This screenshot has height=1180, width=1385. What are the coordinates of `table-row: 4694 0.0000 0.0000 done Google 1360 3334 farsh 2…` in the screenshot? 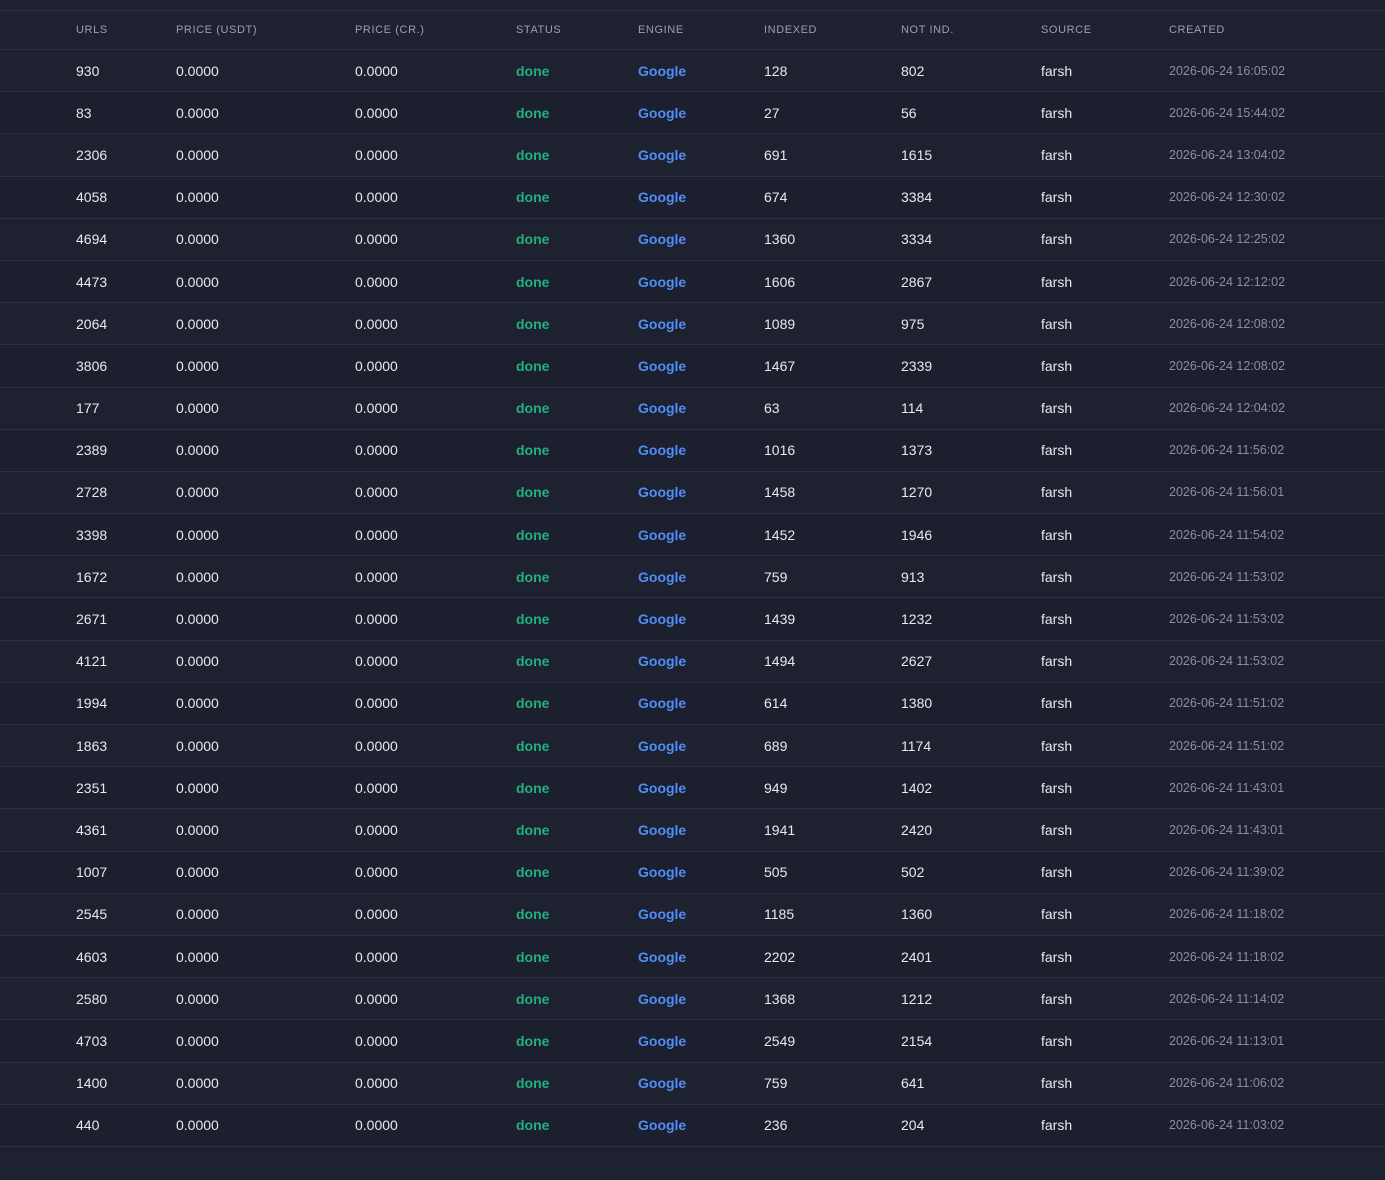 It's located at (692, 239).